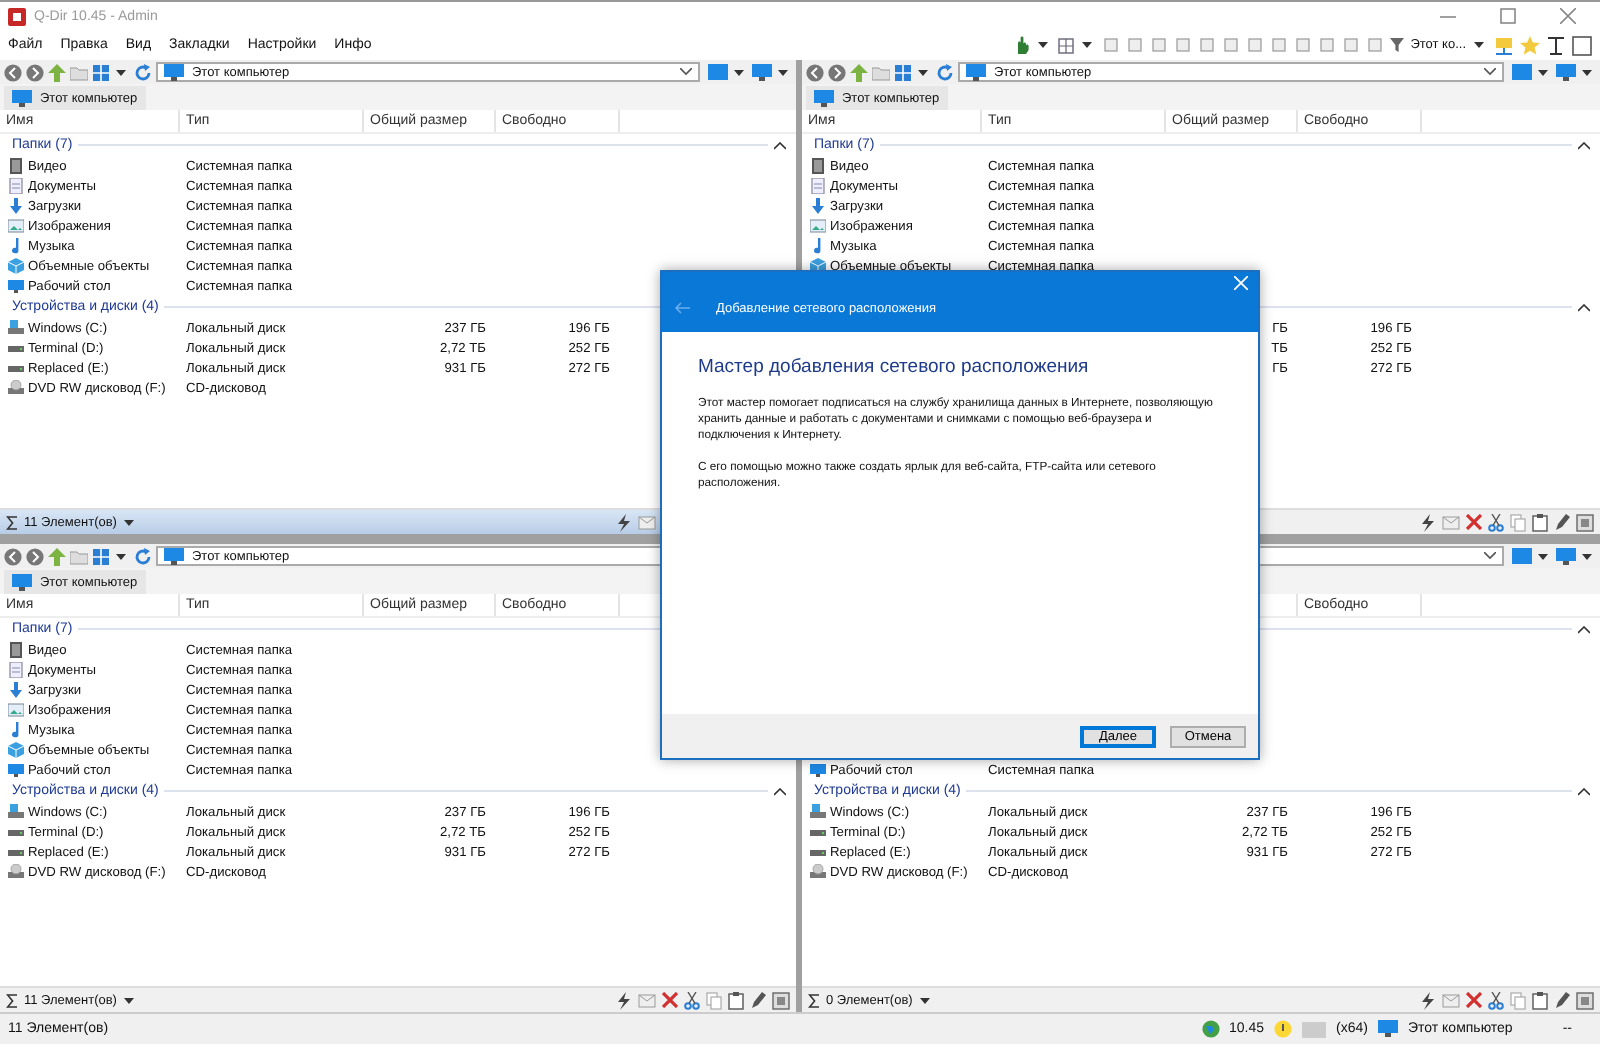 The height and width of the screenshot is (1044, 1600). I want to click on hand-icon, so click(1022, 45).